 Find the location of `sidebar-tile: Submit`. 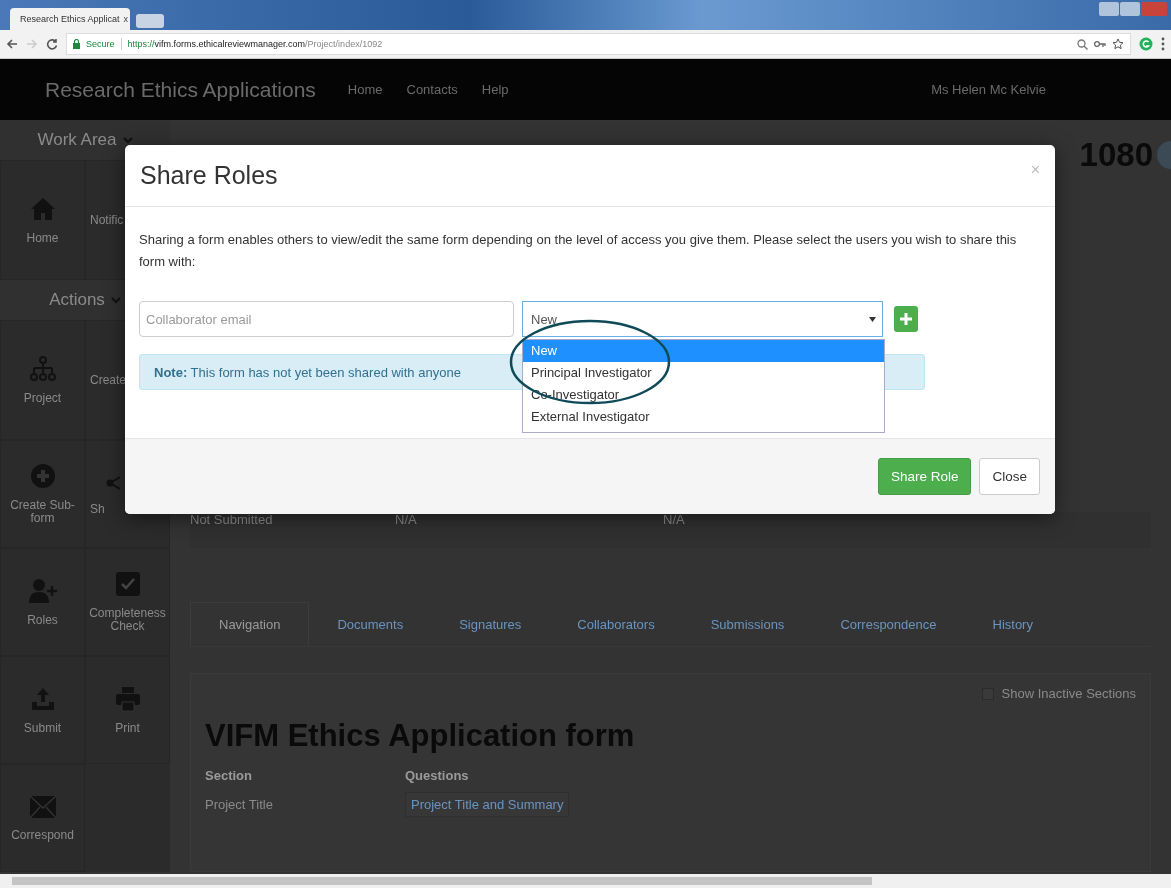

sidebar-tile: Submit is located at coordinates (42, 710).